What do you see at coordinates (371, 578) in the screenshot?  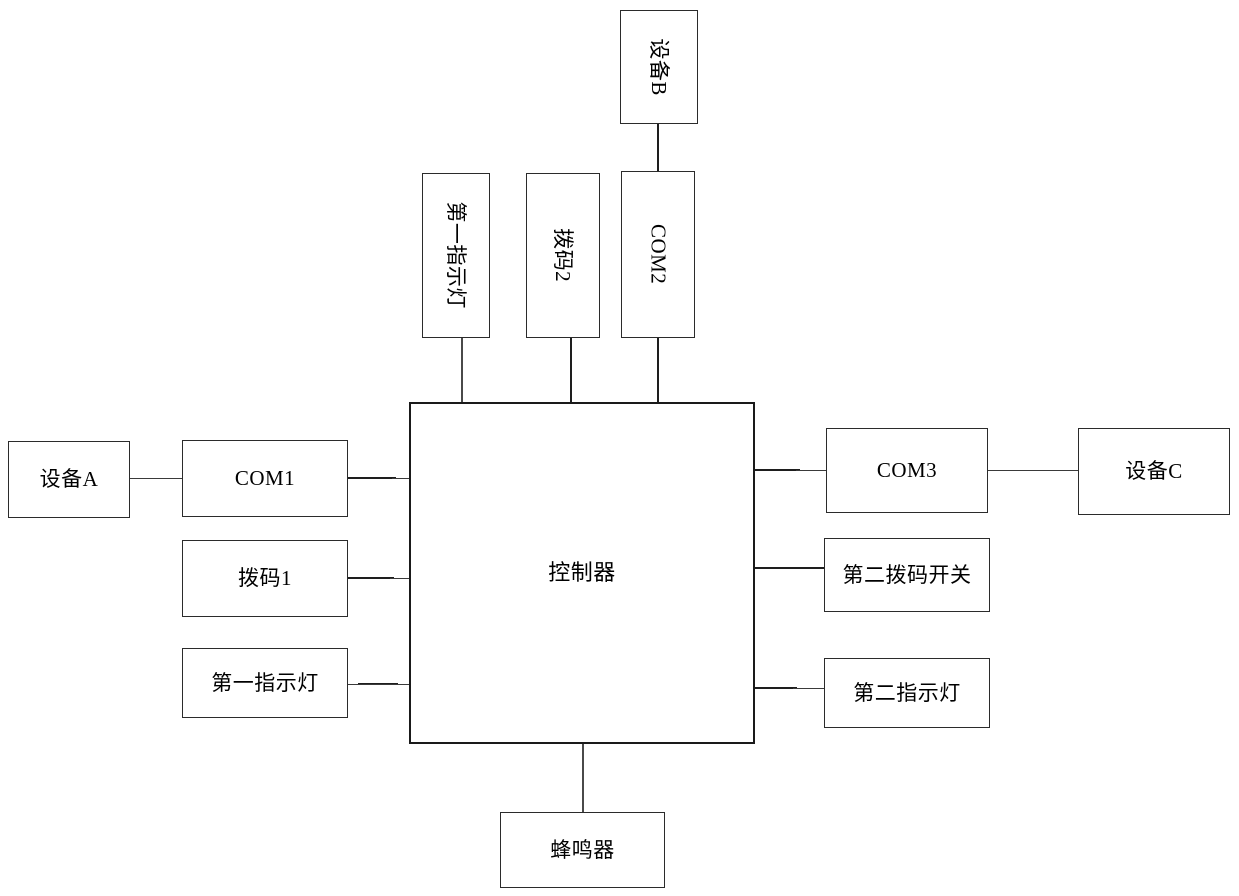 I see `edge-dip1-to-controller` at bounding box center [371, 578].